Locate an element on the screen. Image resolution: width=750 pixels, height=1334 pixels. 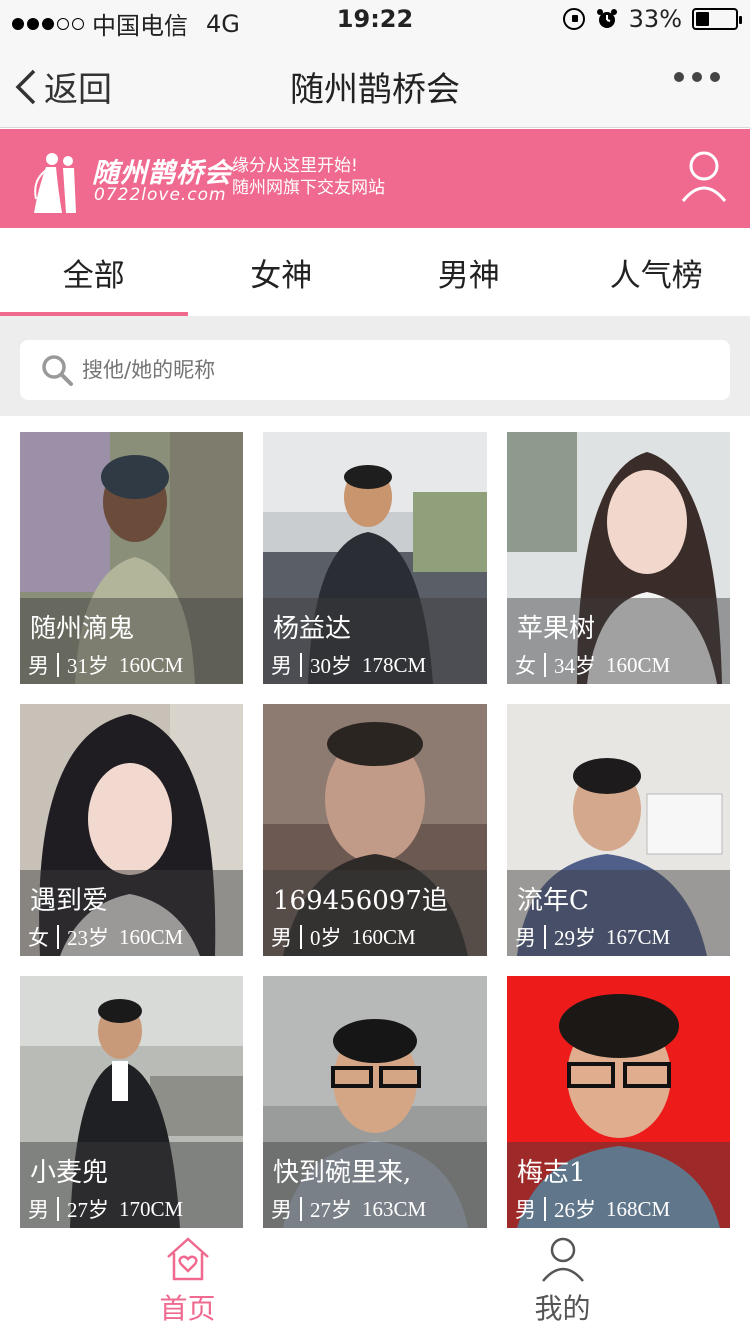
profile-height: 167CM is located at coordinates (638, 936).